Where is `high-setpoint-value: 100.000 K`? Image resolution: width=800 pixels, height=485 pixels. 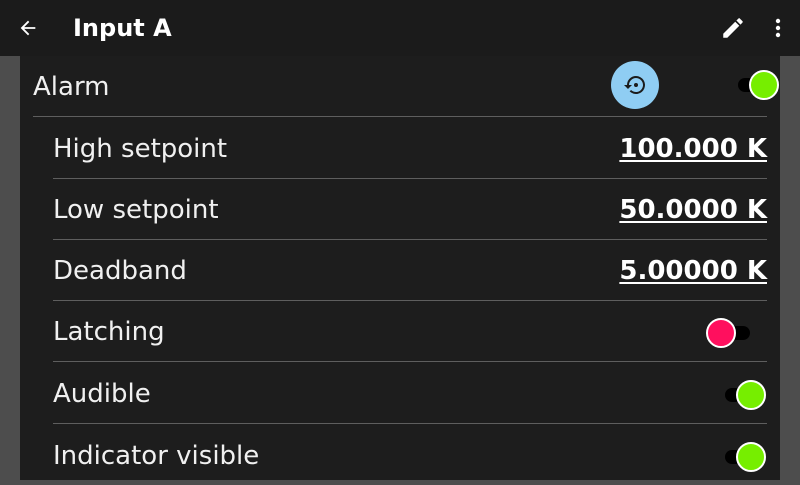 high-setpoint-value: 100.000 K is located at coordinates (693, 149).